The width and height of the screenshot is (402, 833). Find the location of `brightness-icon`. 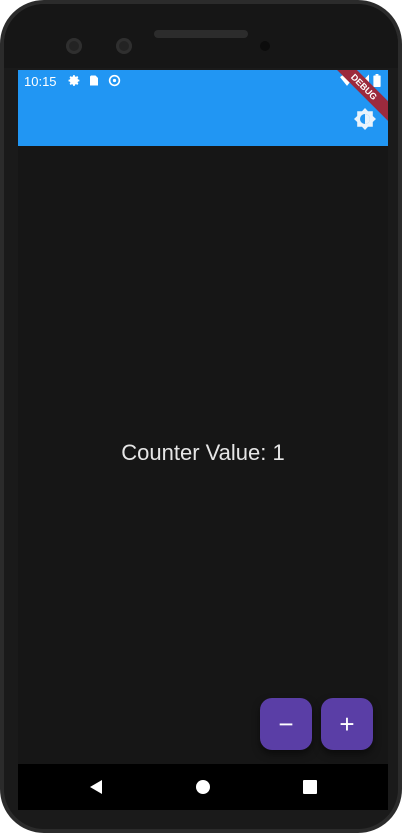

brightness-icon is located at coordinates (365, 119).